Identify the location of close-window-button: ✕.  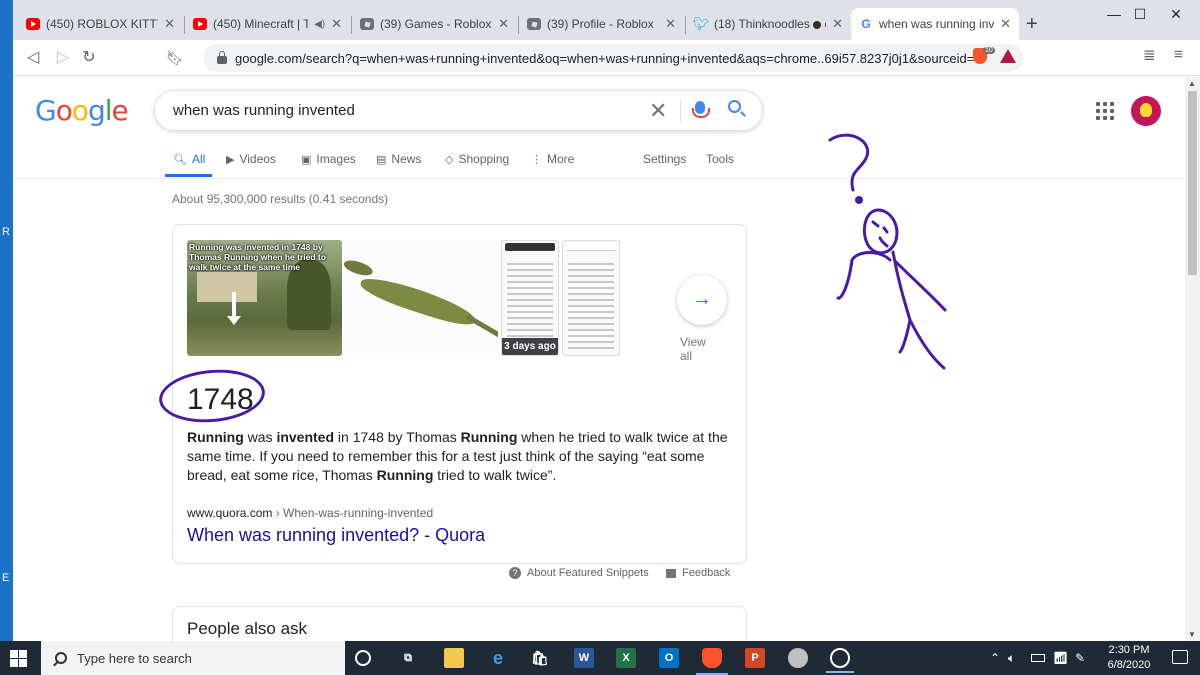
(1176, 14).